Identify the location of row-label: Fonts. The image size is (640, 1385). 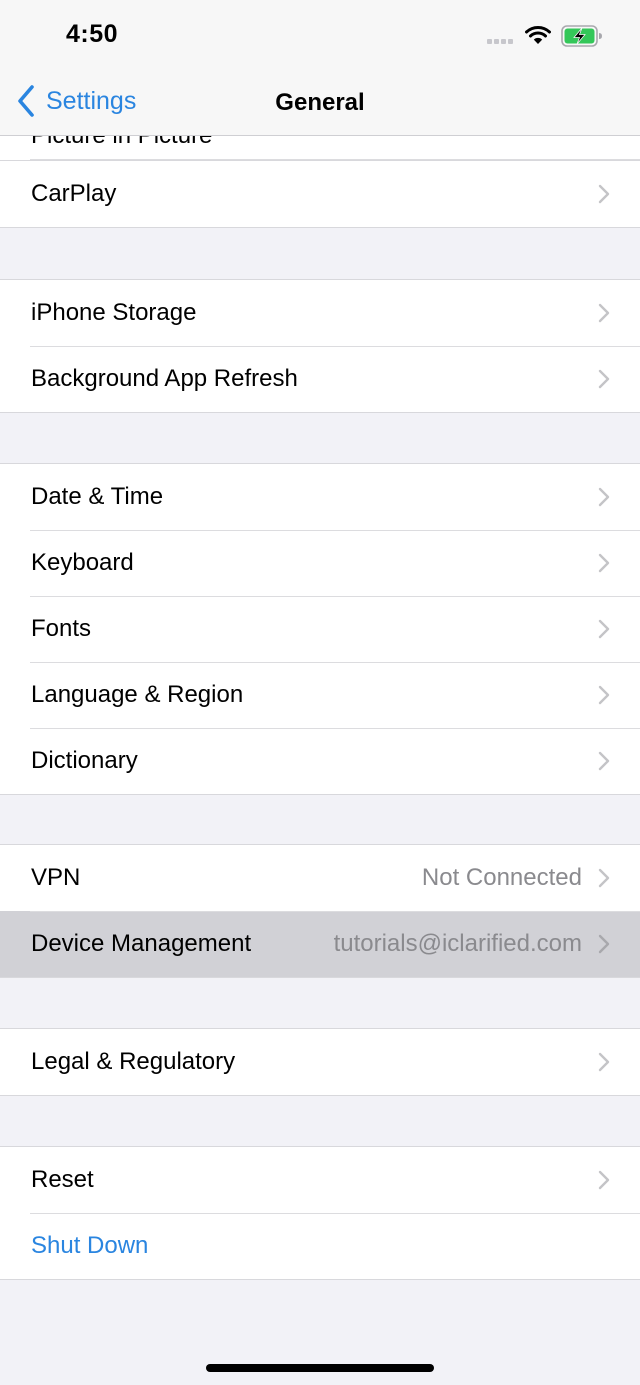
(61, 628).